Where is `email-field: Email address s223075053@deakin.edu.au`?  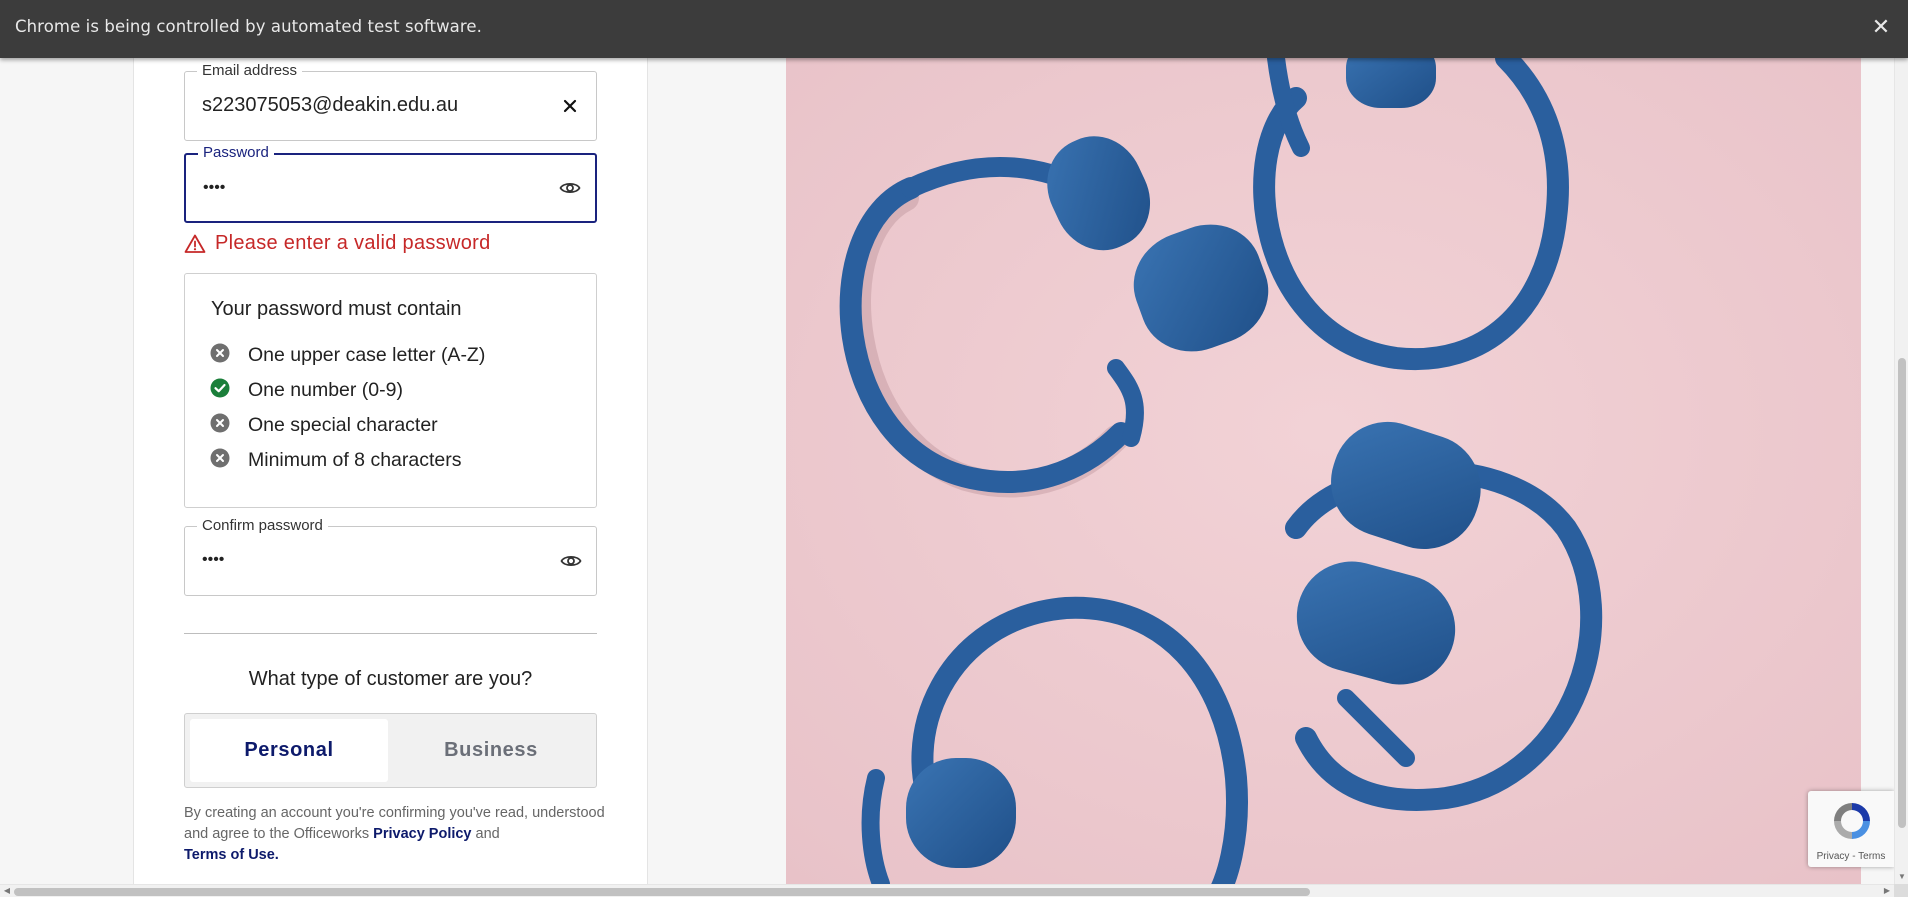
email-field: Email address s223075053@deakin.edu.au is located at coordinates (390, 101).